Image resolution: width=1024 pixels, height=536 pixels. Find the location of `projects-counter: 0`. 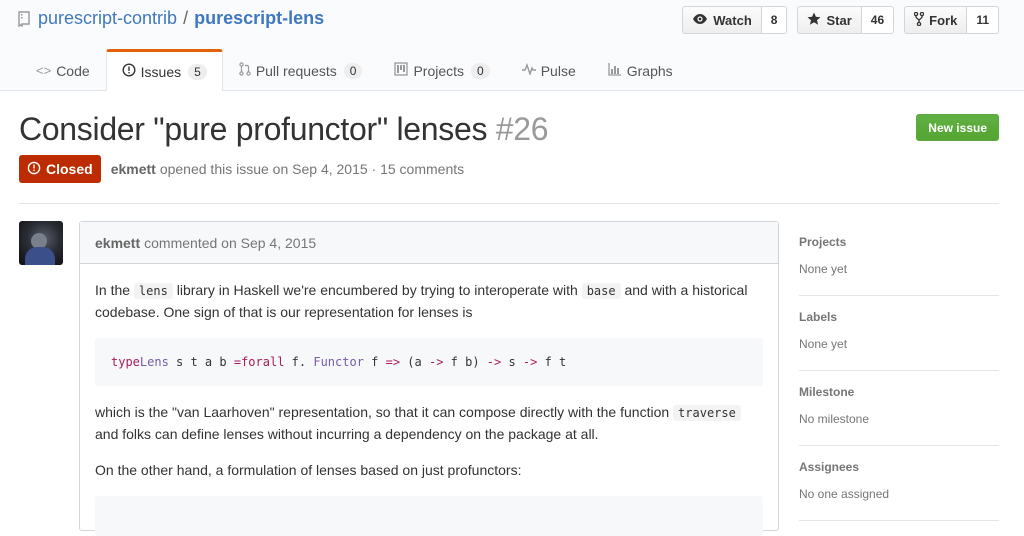

projects-counter: 0 is located at coordinates (480, 70).